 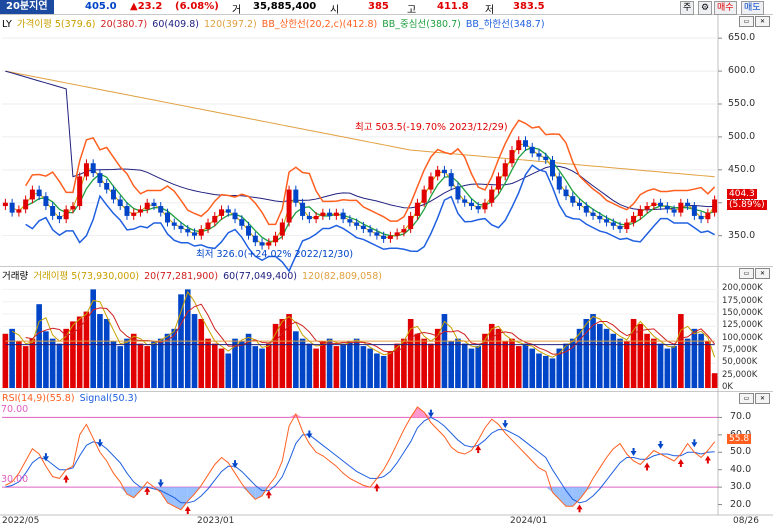 I want to click on rsi-pane-controls: ▭ ✕, so click(x=754, y=398).